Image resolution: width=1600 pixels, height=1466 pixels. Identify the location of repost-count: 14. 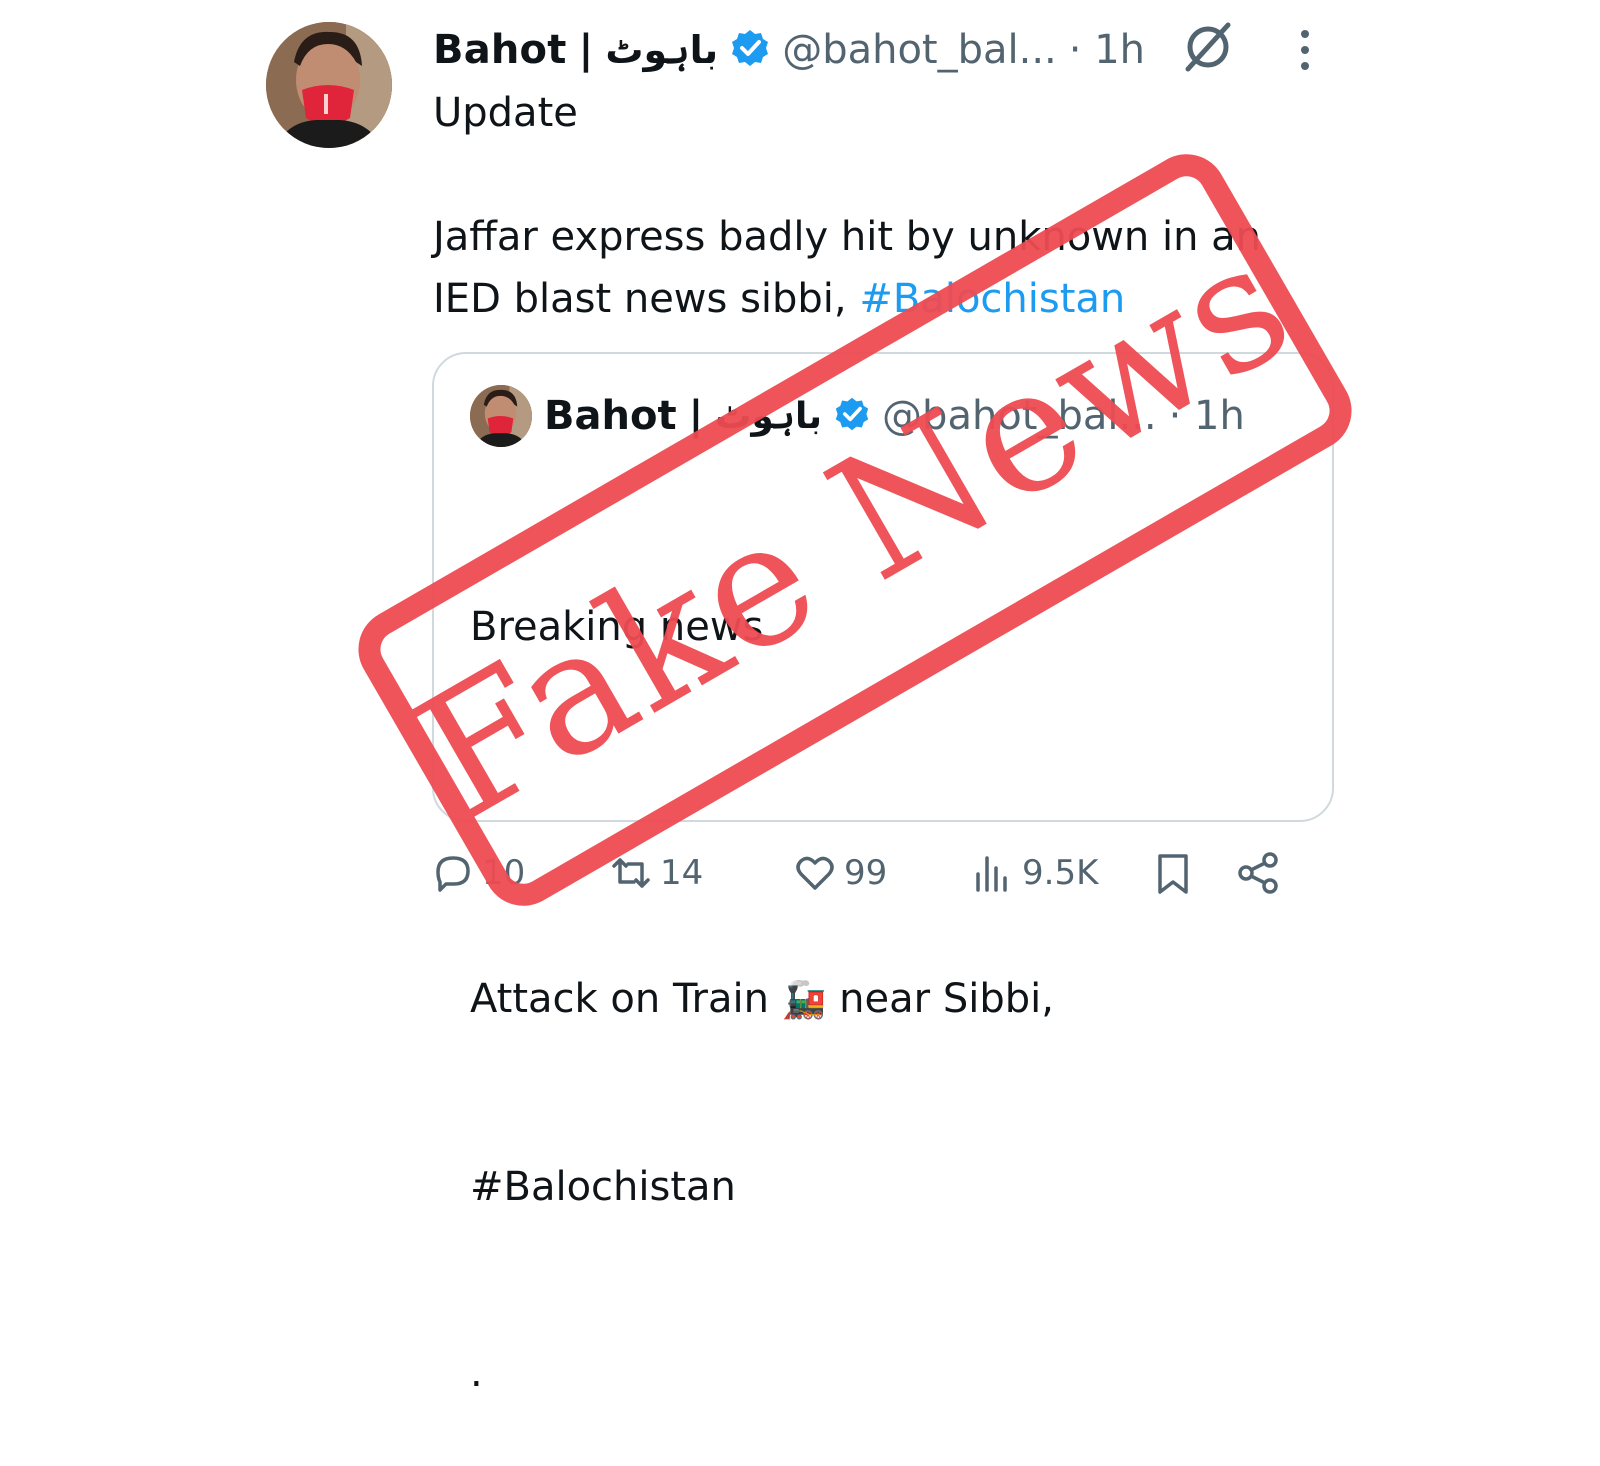
(682, 873).